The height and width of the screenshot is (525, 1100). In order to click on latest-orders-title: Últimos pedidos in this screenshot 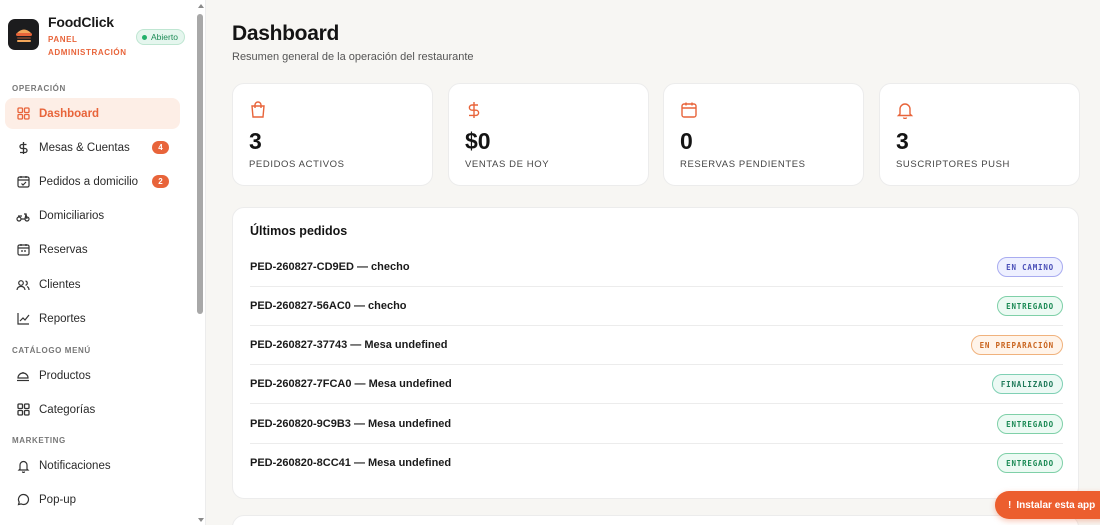, I will do `click(299, 231)`.